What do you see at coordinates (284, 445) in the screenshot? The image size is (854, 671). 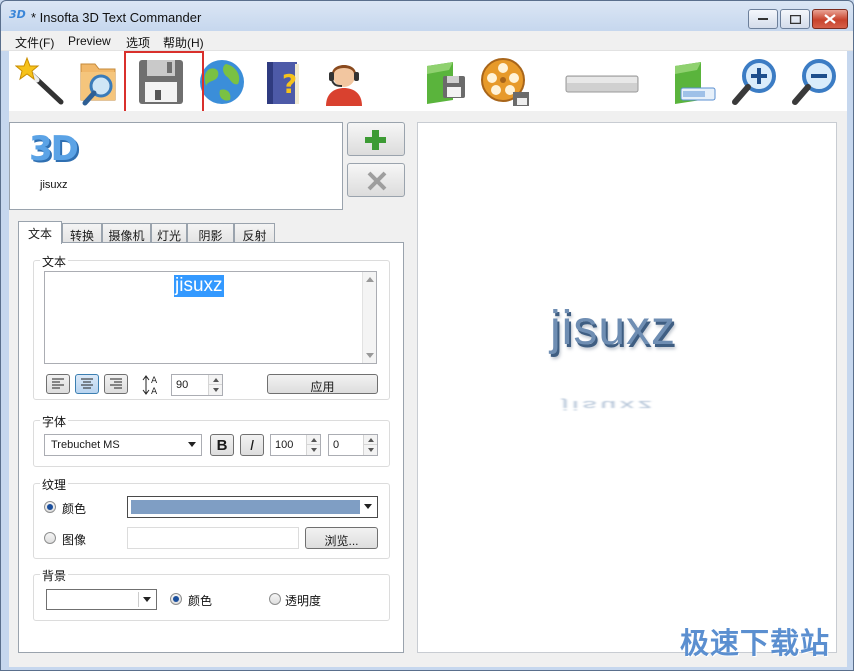 I see `font-size-value: 100` at bounding box center [284, 445].